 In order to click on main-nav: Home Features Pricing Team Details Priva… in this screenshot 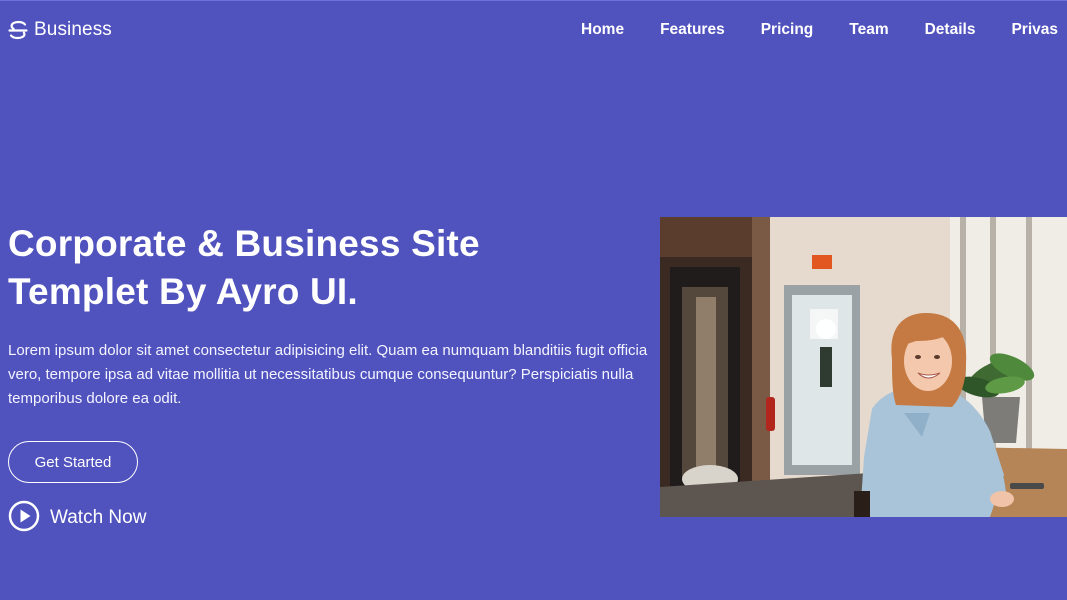, I will do `click(819, 30)`.